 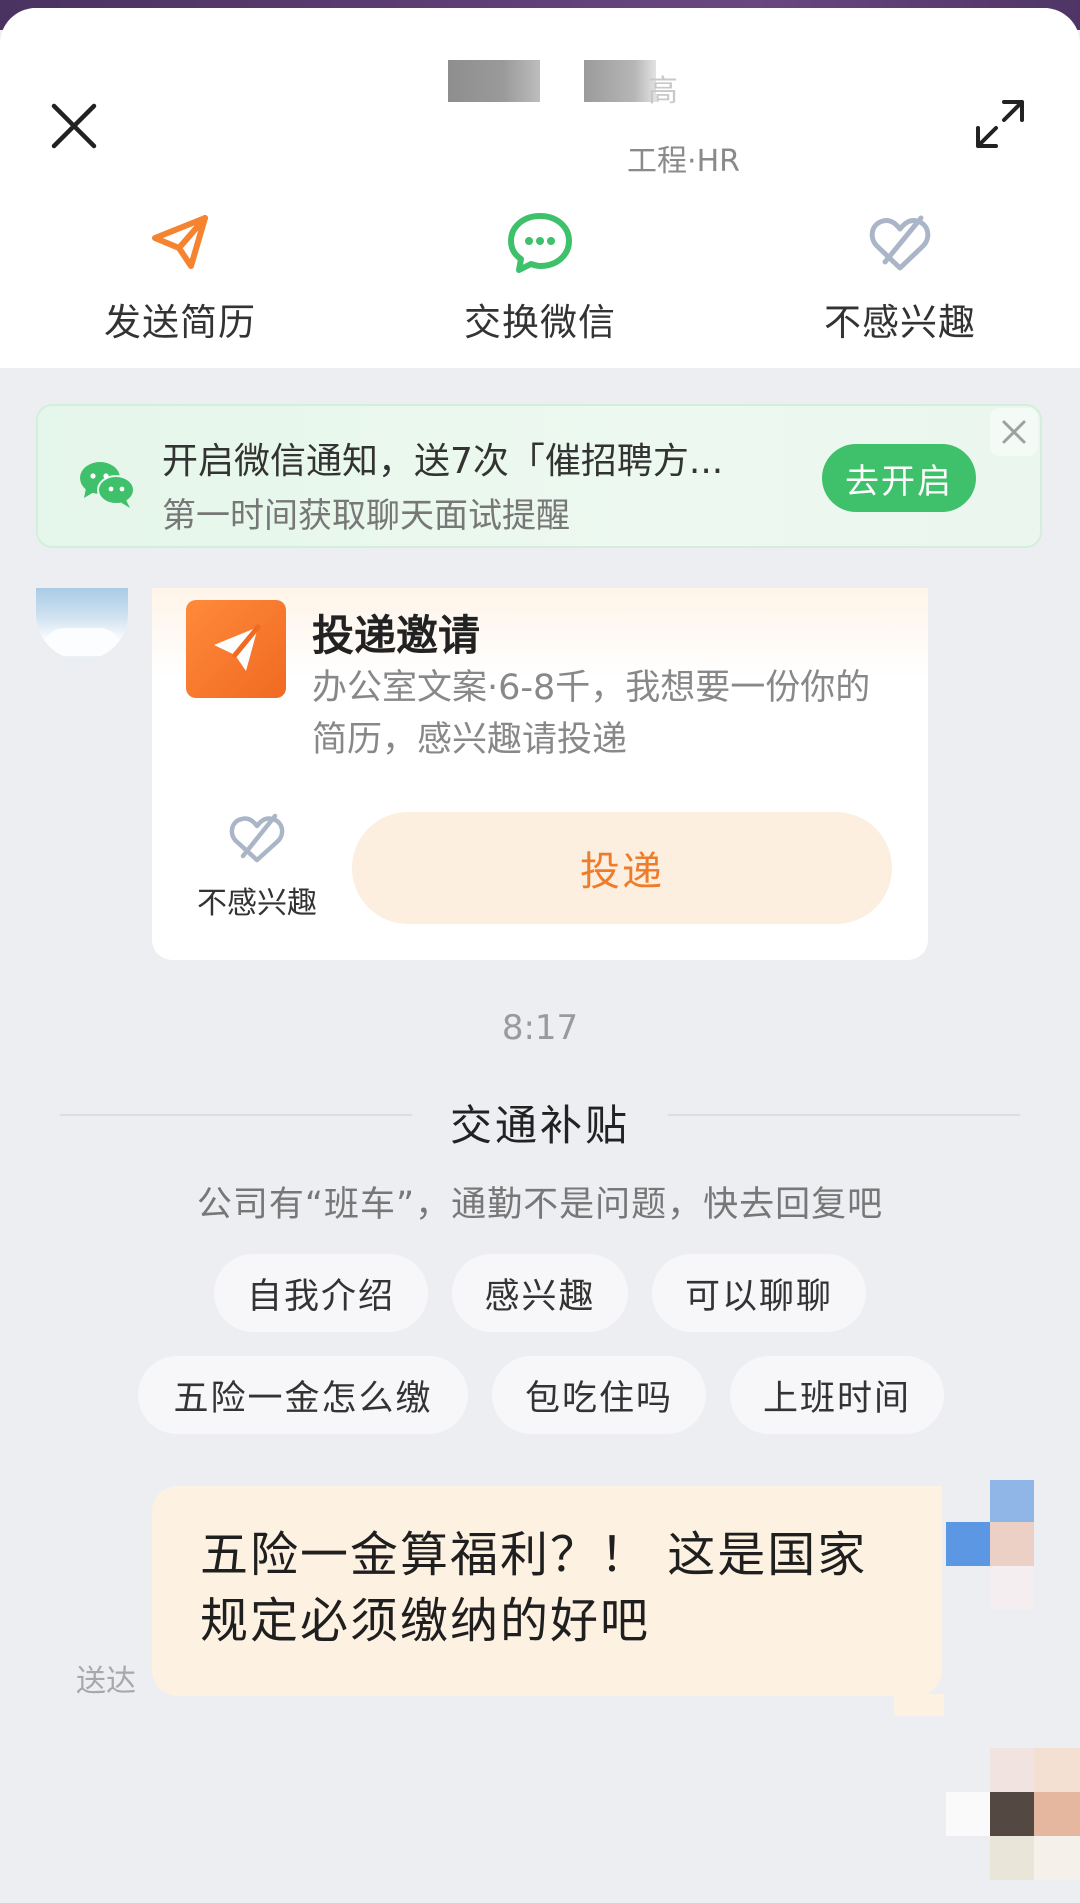 I want to click on my-message-text: 五险一金算福利？！ 这是国家规定必须缴纳的好吧, so click(x=534, y=1588).